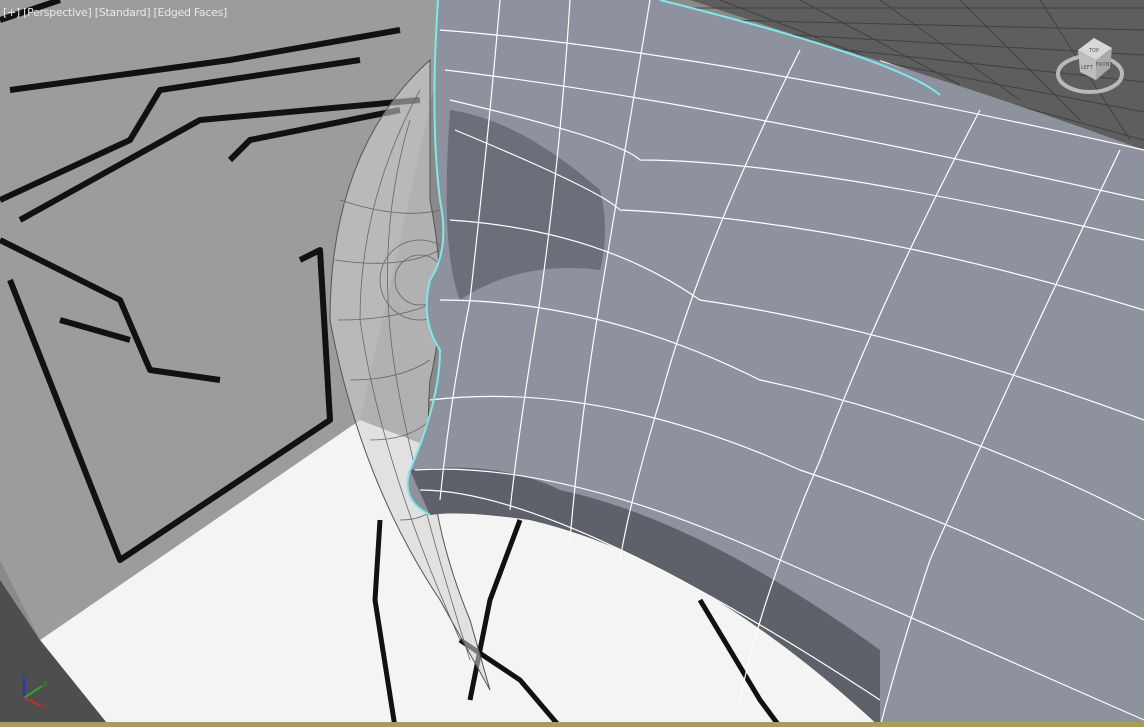  I want to click on viewport-menu-button: [+], so click(11, 12).